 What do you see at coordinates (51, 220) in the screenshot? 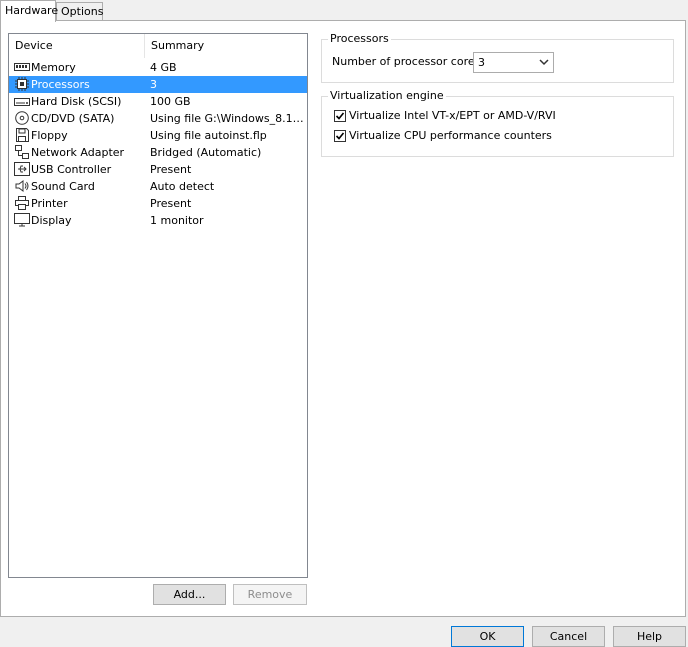
I see `device-name: Display` at bounding box center [51, 220].